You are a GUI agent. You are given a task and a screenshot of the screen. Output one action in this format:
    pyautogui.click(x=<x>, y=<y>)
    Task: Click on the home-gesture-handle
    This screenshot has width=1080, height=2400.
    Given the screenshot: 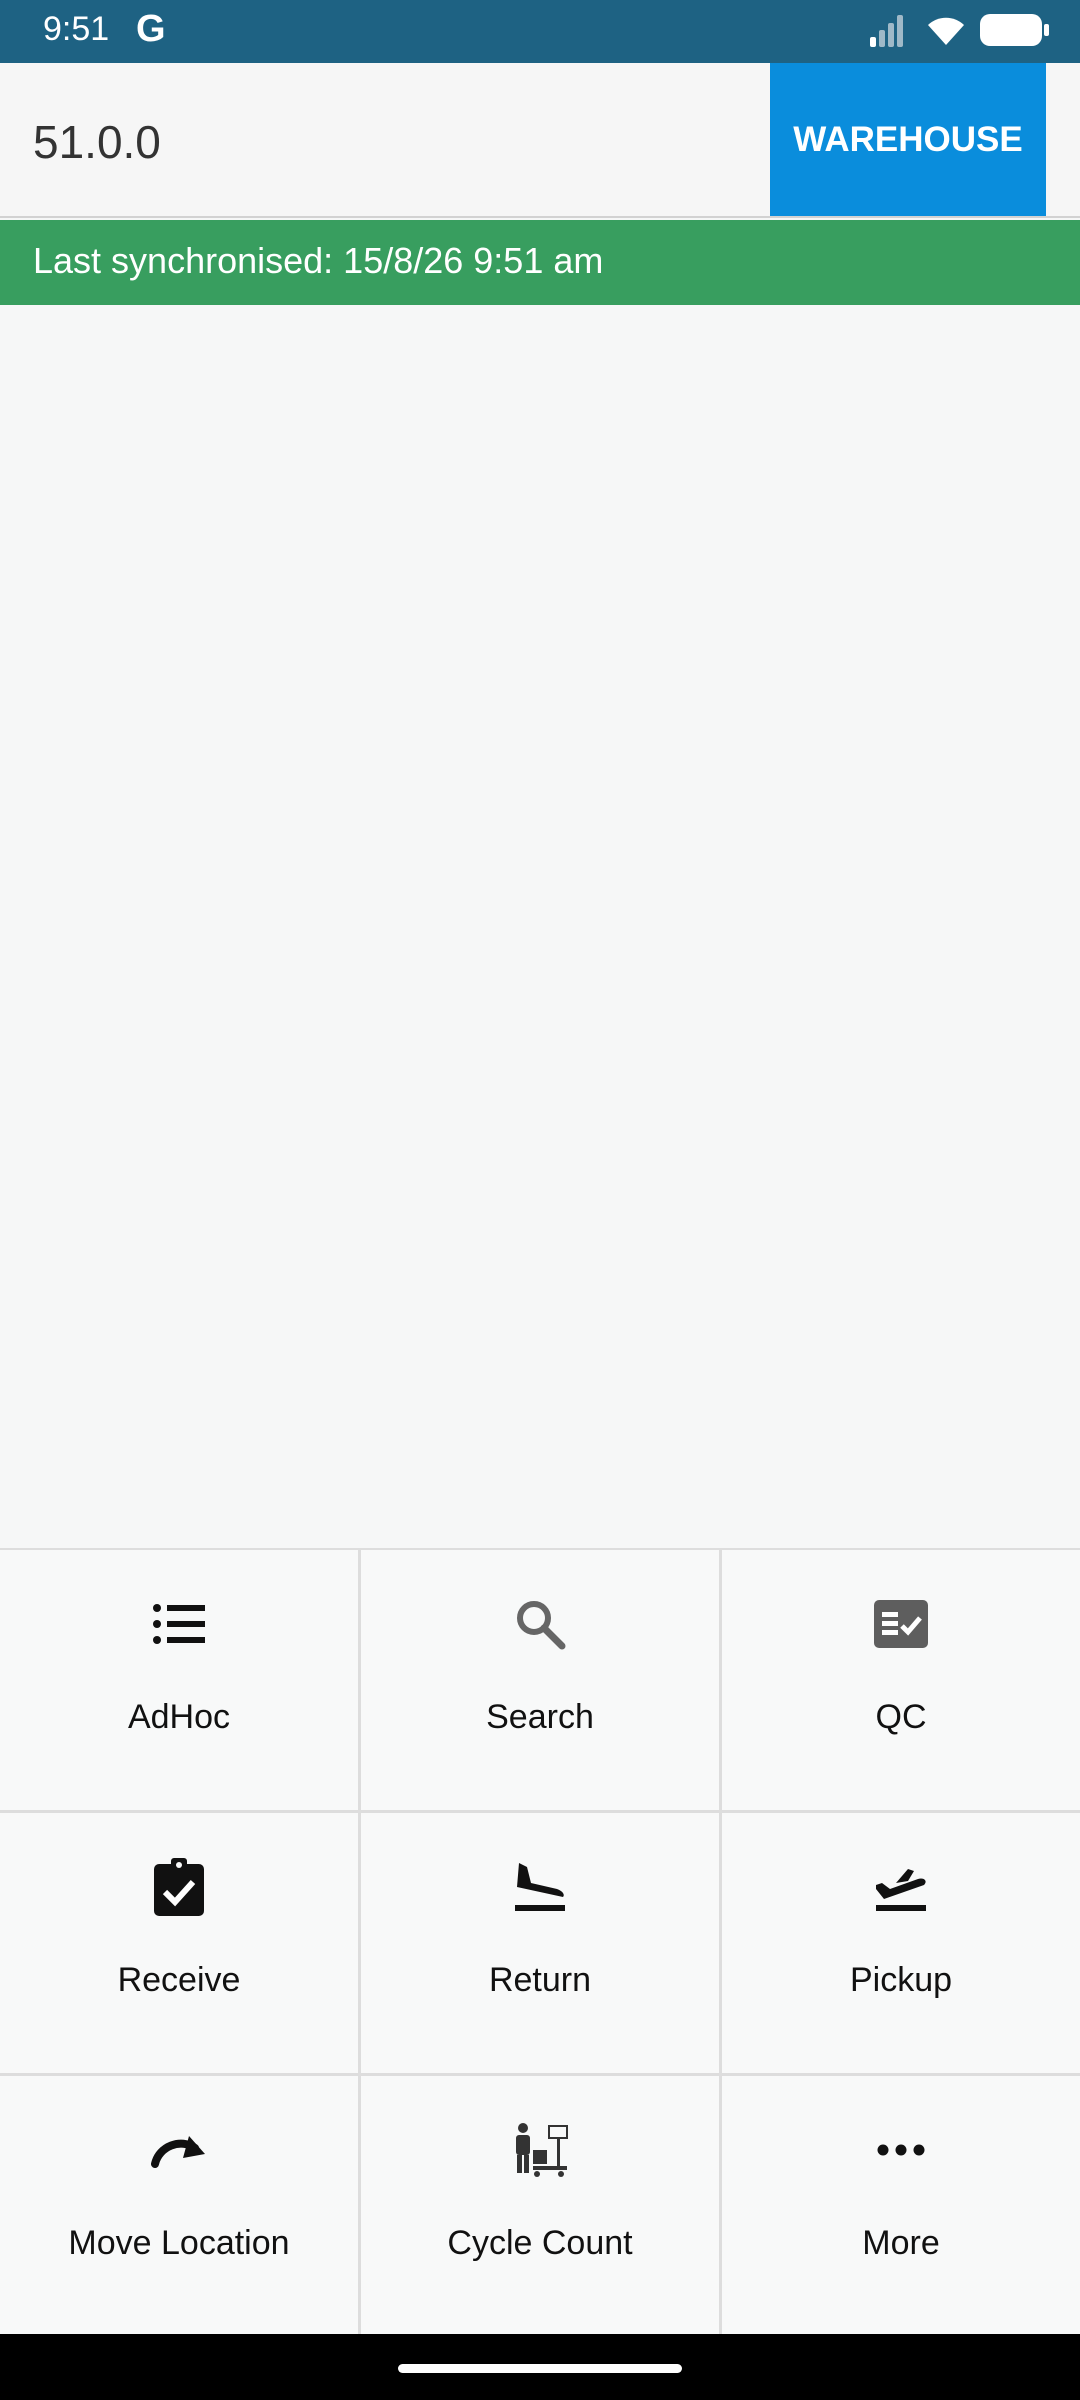 What is the action you would take?
    pyautogui.click(x=540, y=2368)
    